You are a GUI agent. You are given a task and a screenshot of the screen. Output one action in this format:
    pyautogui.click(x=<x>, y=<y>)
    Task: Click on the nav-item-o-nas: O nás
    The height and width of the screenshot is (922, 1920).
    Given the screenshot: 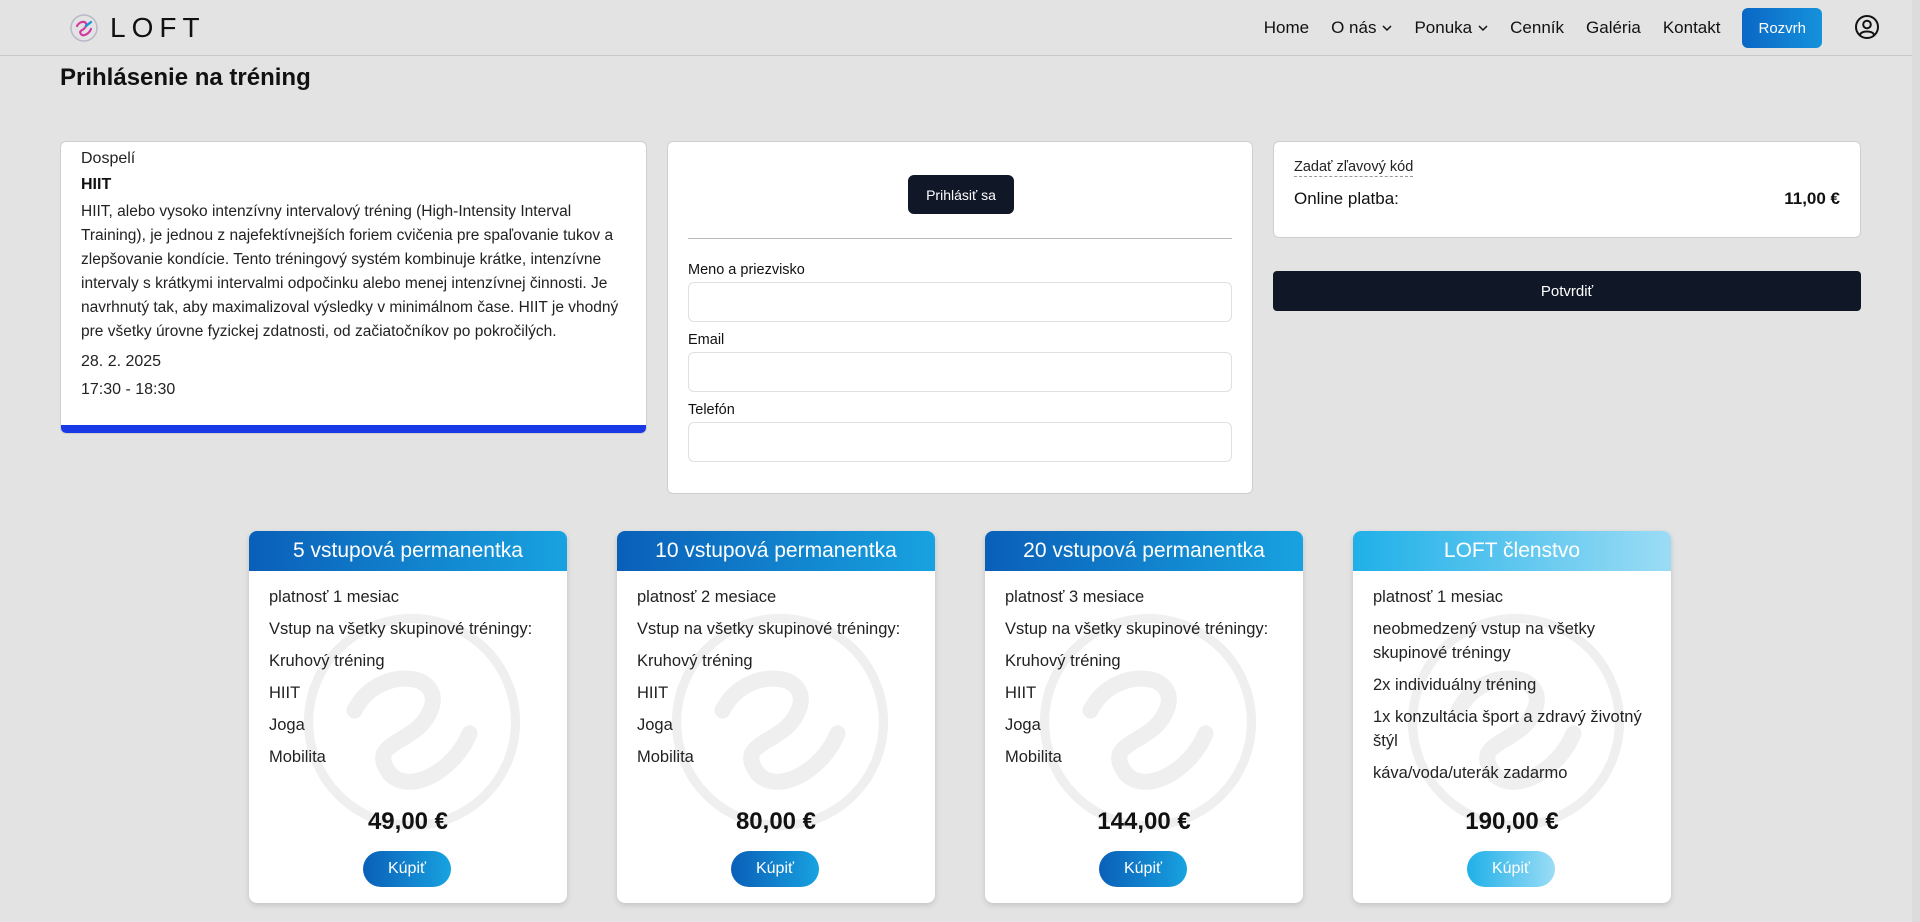 What is the action you would take?
    pyautogui.click(x=1361, y=28)
    